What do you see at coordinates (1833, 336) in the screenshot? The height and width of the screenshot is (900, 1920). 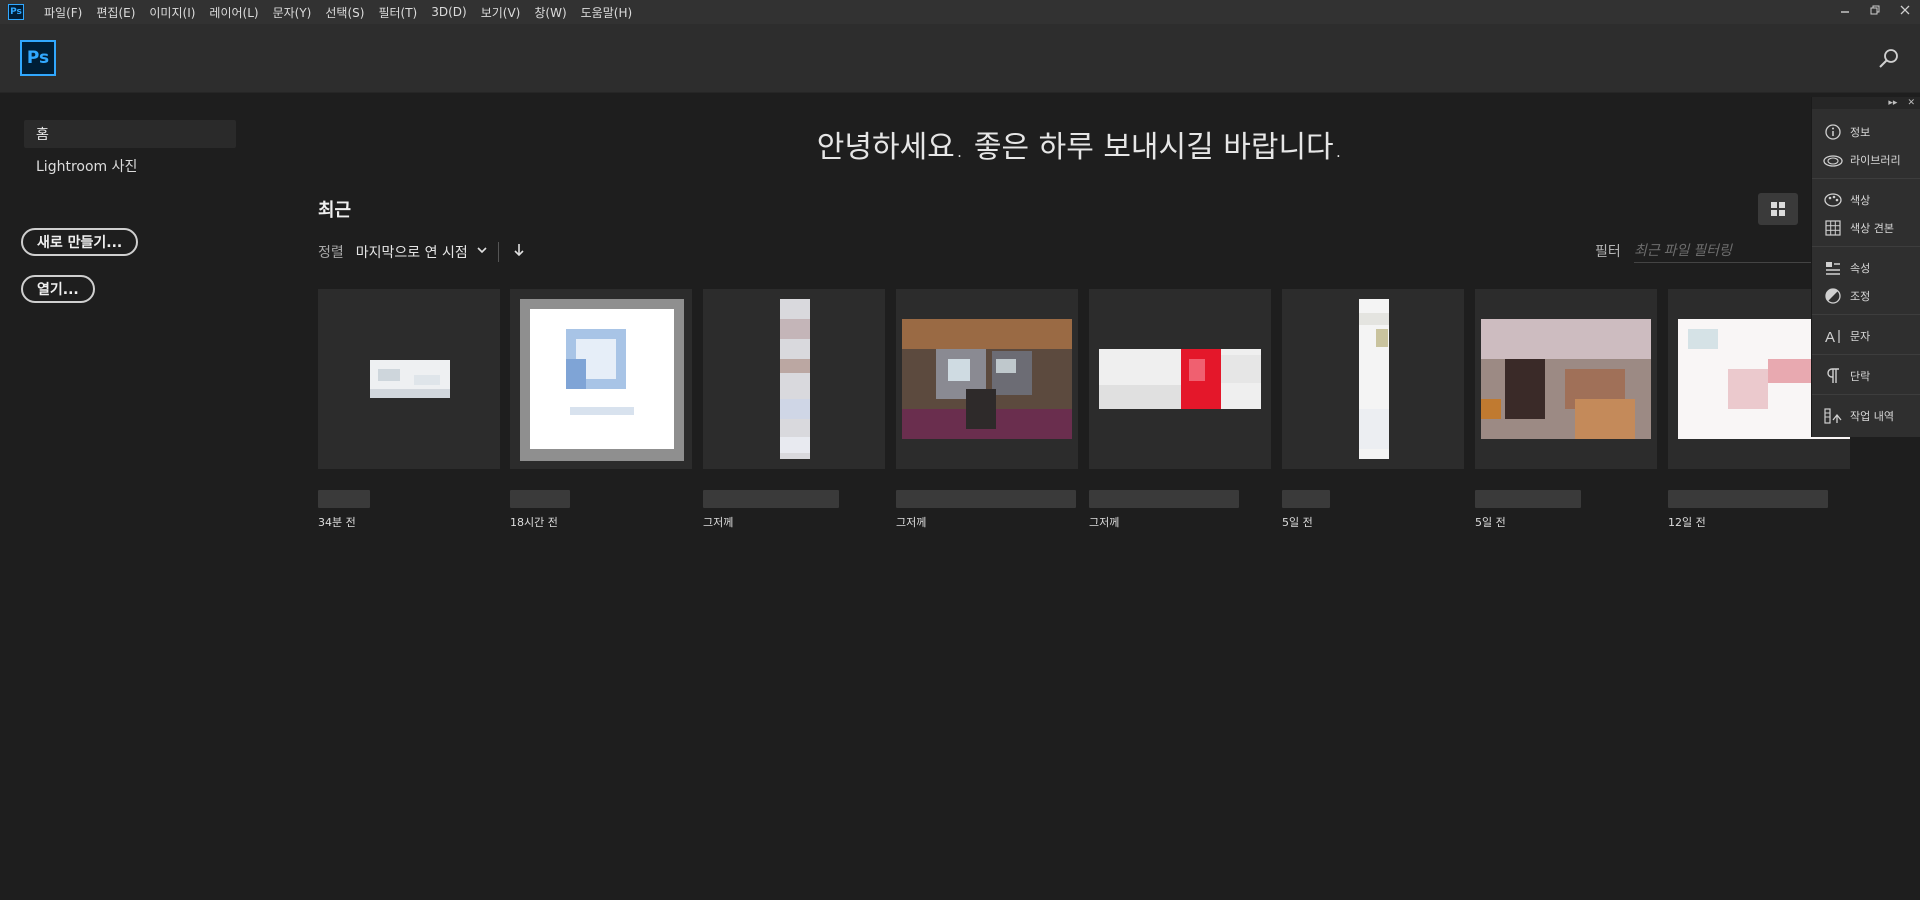 I see `character-icon: A` at bounding box center [1833, 336].